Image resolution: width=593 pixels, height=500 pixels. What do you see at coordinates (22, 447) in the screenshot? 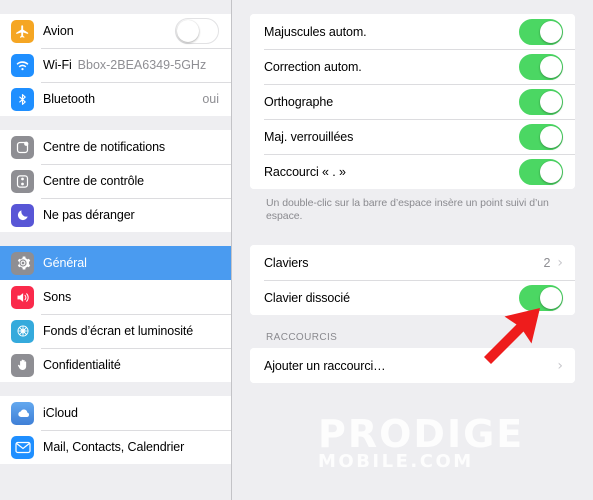
I see `mail-icon` at bounding box center [22, 447].